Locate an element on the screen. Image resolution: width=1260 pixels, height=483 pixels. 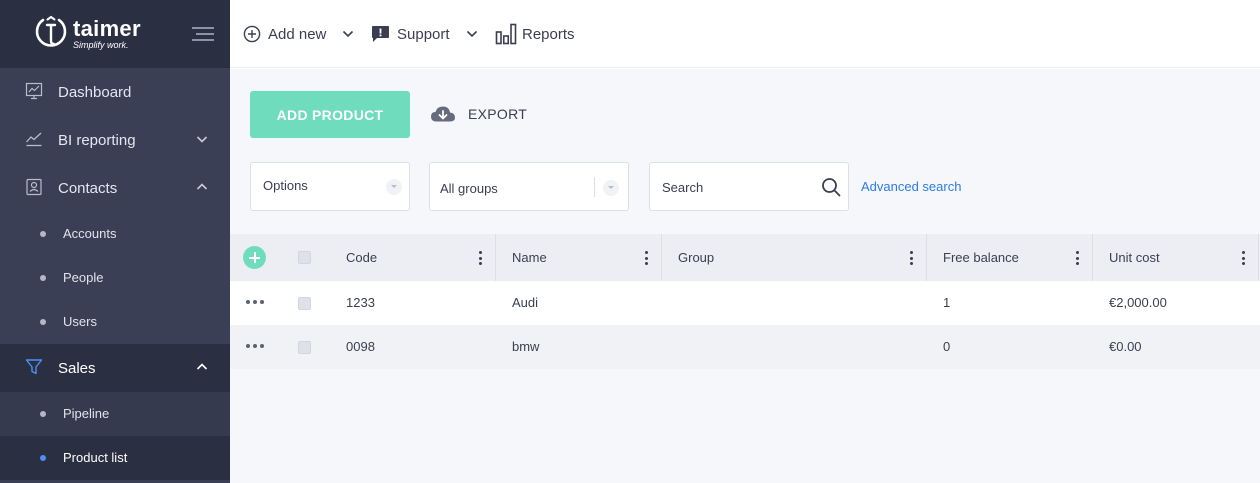
advanced-search-link: Advanced search is located at coordinates (911, 186).